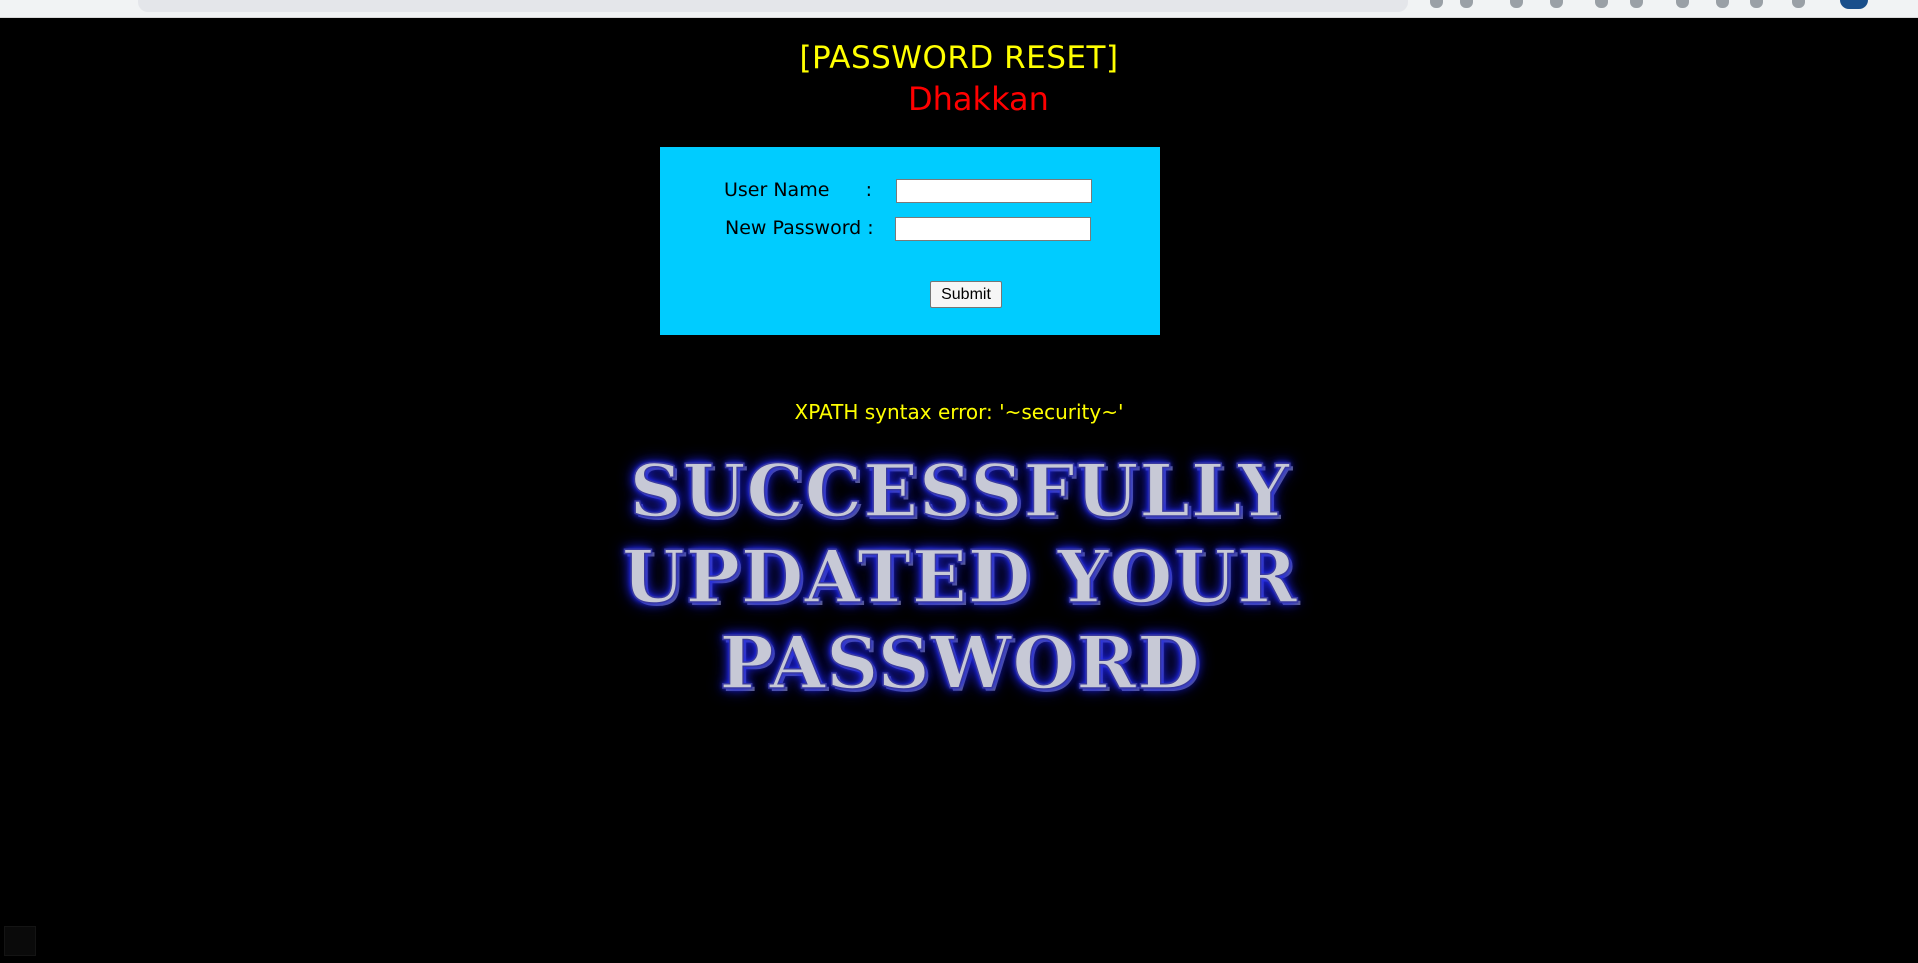 Image resolution: width=1918 pixels, height=963 pixels. I want to click on new-password-input, so click(993, 229).